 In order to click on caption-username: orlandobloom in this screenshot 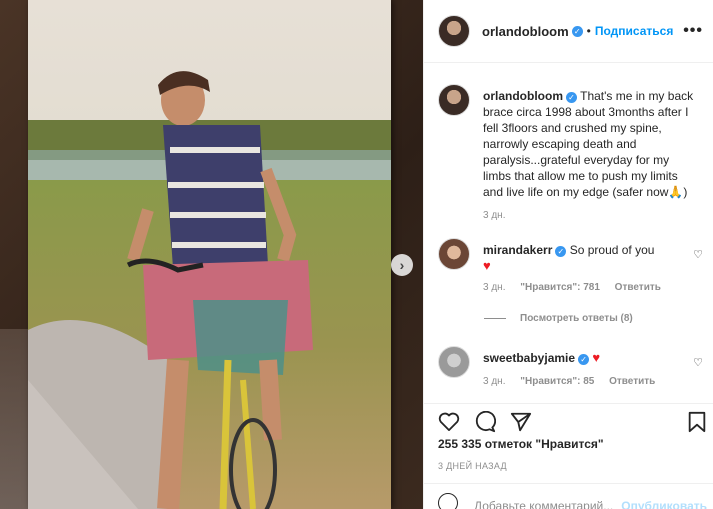, I will do `click(523, 96)`.